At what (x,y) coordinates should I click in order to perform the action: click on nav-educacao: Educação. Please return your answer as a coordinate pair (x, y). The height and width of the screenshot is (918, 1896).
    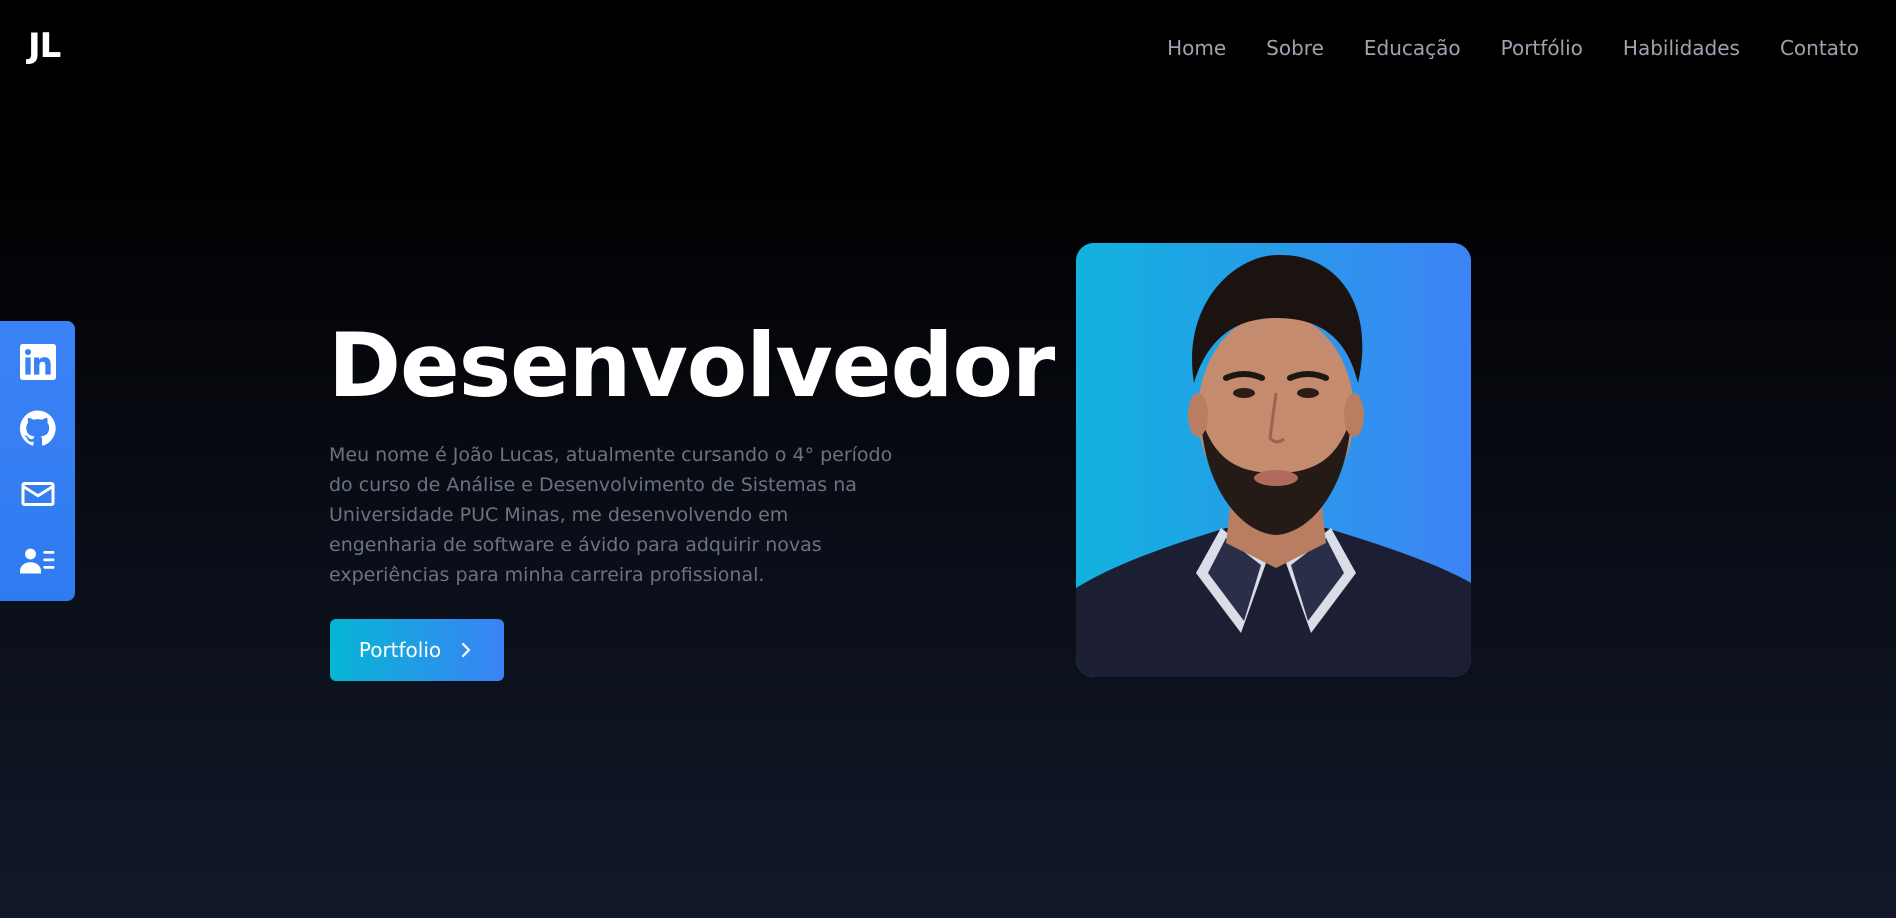
    Looking at the image, I should click on (1412, 48).